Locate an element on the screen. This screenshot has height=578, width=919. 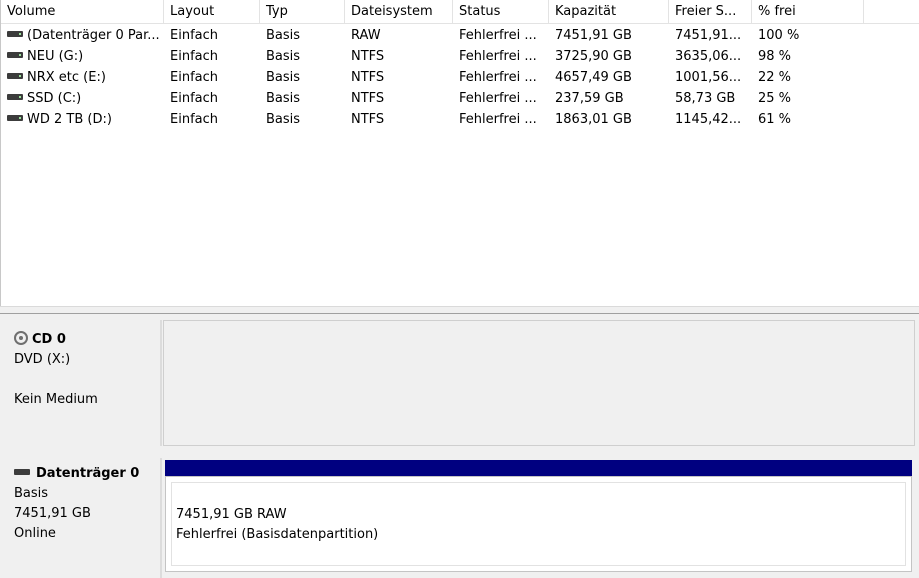
volume-cell: SSD (C:) is located at coordinates (82, 98).